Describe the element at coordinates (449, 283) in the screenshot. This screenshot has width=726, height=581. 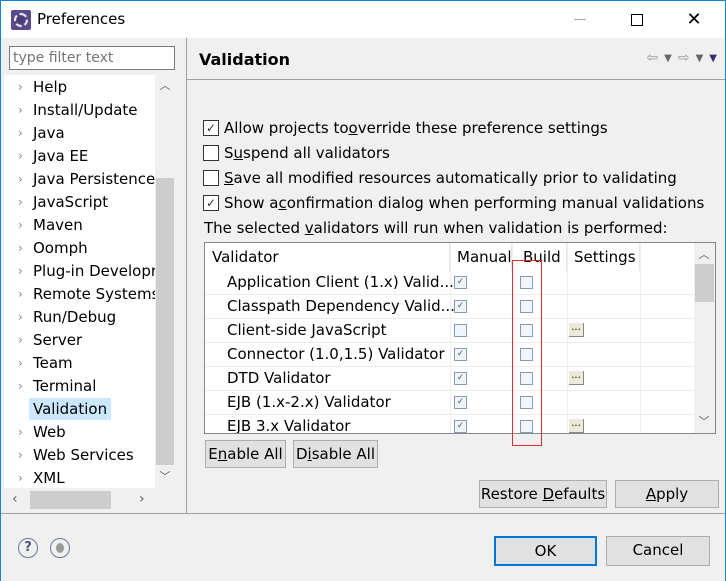
I see `table-row: Application Client (1.x) Valid... ✓` at that location.